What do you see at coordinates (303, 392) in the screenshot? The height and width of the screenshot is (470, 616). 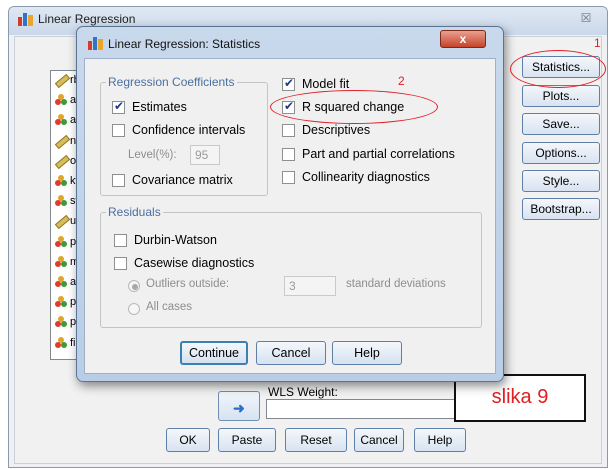 I see `wls-weight-label: WLS Weight:` at bounding box center [303, 392].